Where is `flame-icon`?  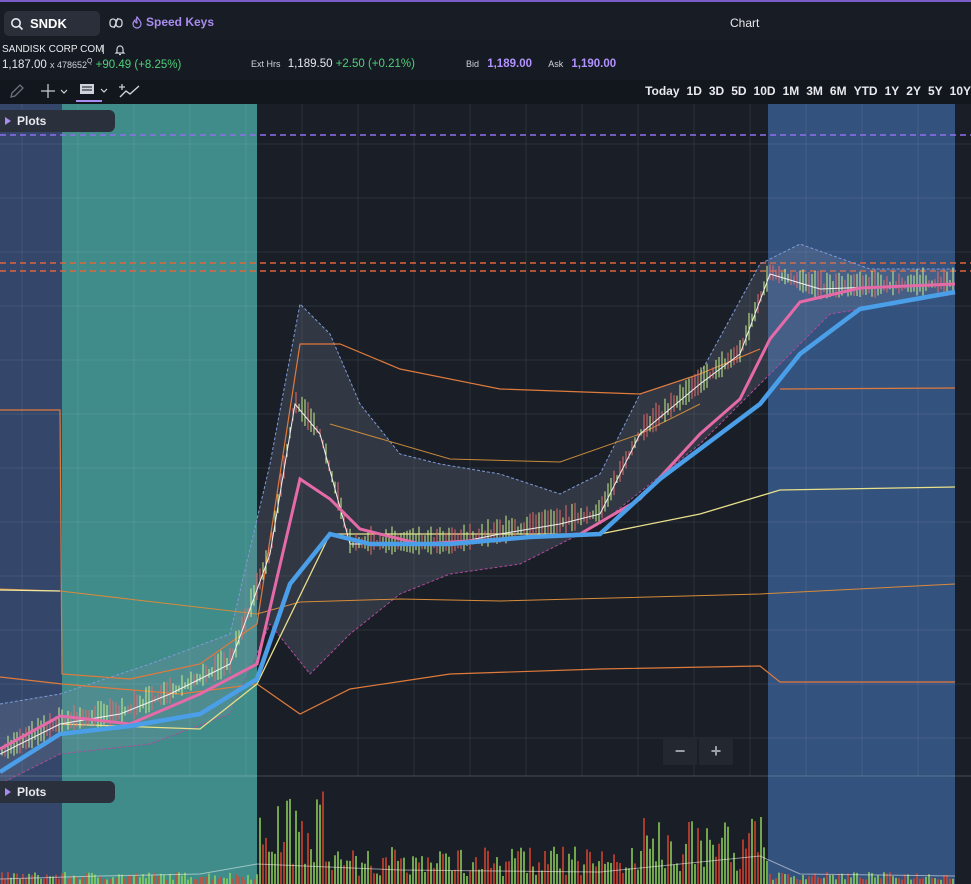 flame-icon is located at coordinates (137, 22).